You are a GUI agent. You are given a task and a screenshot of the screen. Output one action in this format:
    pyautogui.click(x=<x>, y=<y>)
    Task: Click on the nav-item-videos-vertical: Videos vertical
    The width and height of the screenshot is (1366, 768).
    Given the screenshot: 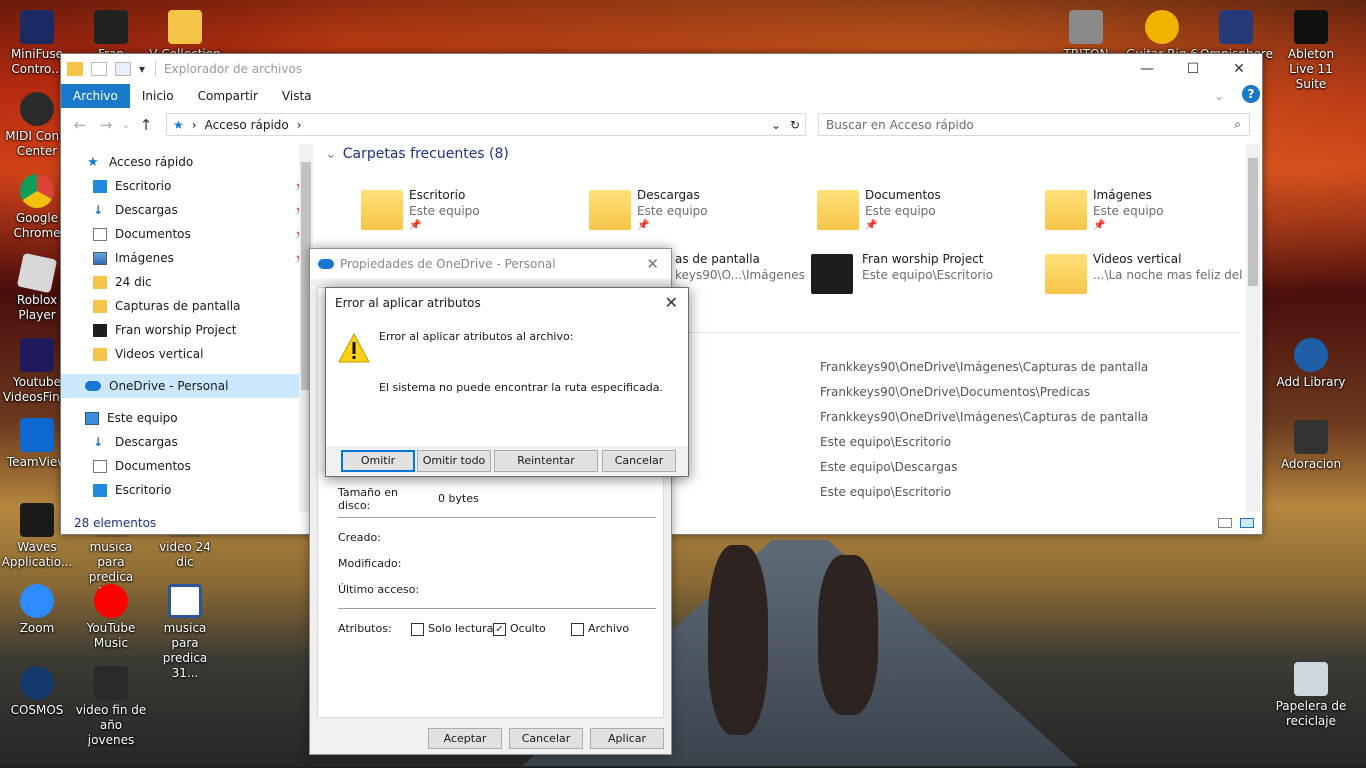 What is the action you would take?
    pyautogui.click(x=187, y=354)
    